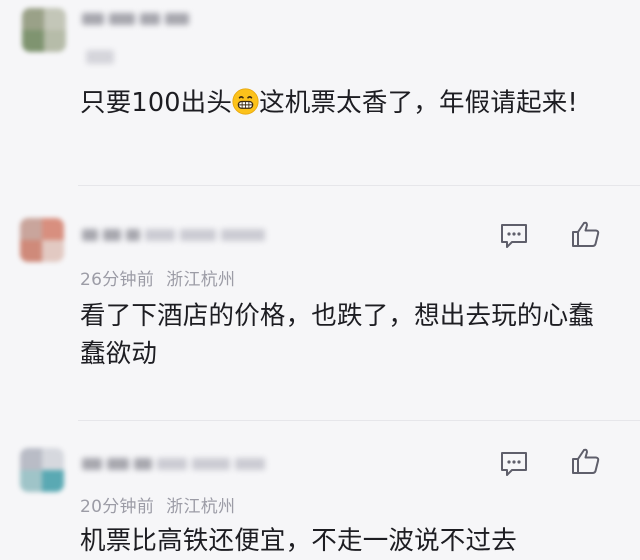  Describe the element at coordinates (245, 101) in the screenshot. I see `grinning-face-emoji` at that location.